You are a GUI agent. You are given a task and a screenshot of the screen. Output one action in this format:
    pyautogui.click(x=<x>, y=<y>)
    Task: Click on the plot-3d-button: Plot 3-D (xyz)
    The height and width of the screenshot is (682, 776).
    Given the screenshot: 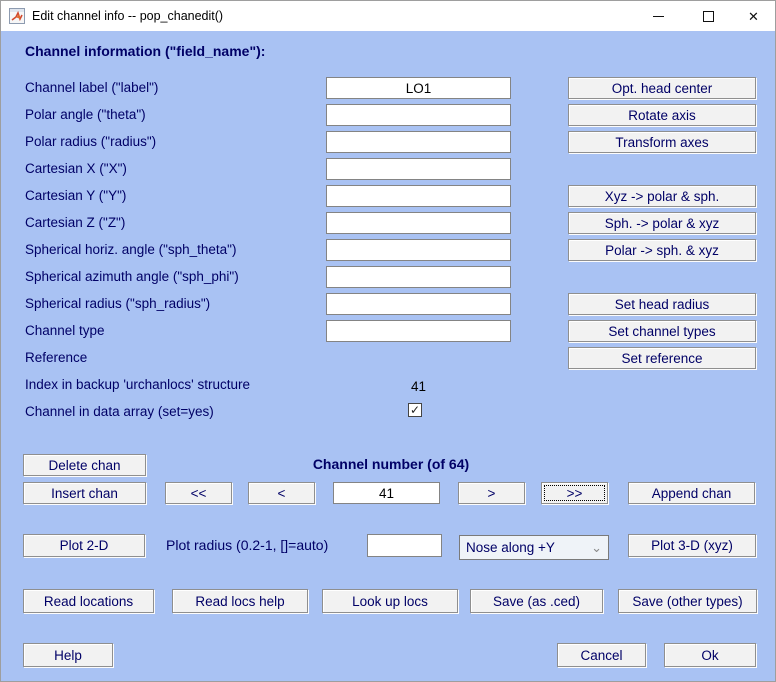 What is the action you would take?
    pyautogui.click(x=692, y=545)
    